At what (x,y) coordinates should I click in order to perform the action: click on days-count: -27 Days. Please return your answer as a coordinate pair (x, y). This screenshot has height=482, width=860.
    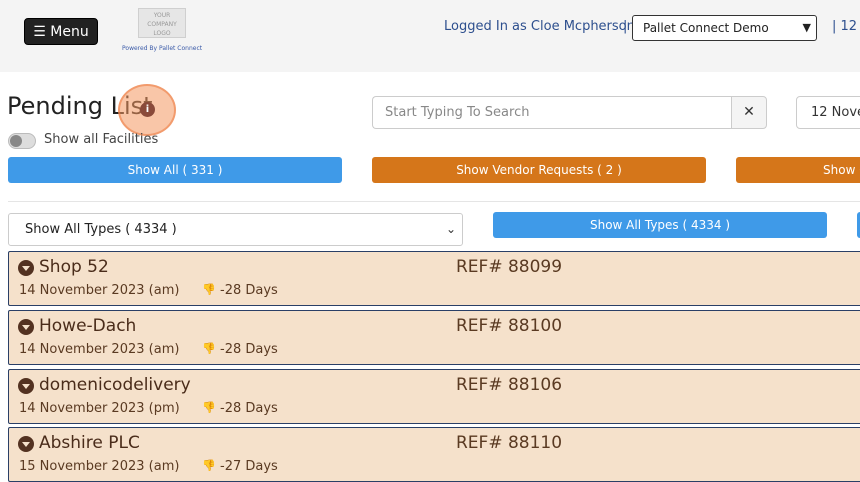
    Looking at the image, I should click on (249, 466).